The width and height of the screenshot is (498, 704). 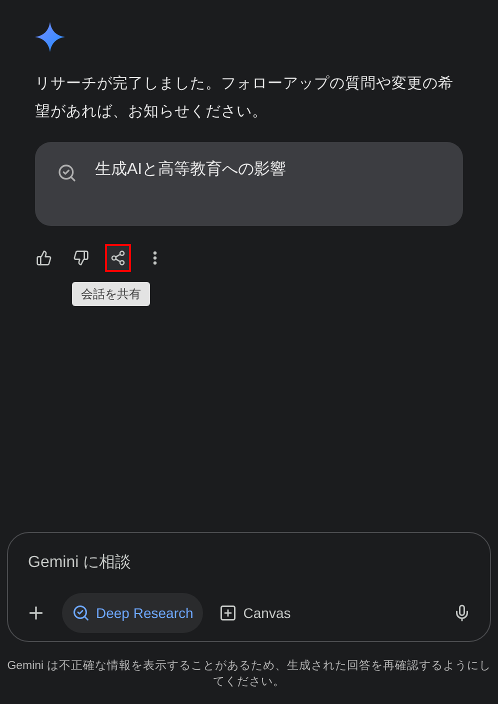 What do you see at coordinates (133, 613) in the screenshot?
I see `tool-chip: Deep Research` at bounding box center [133, 613].